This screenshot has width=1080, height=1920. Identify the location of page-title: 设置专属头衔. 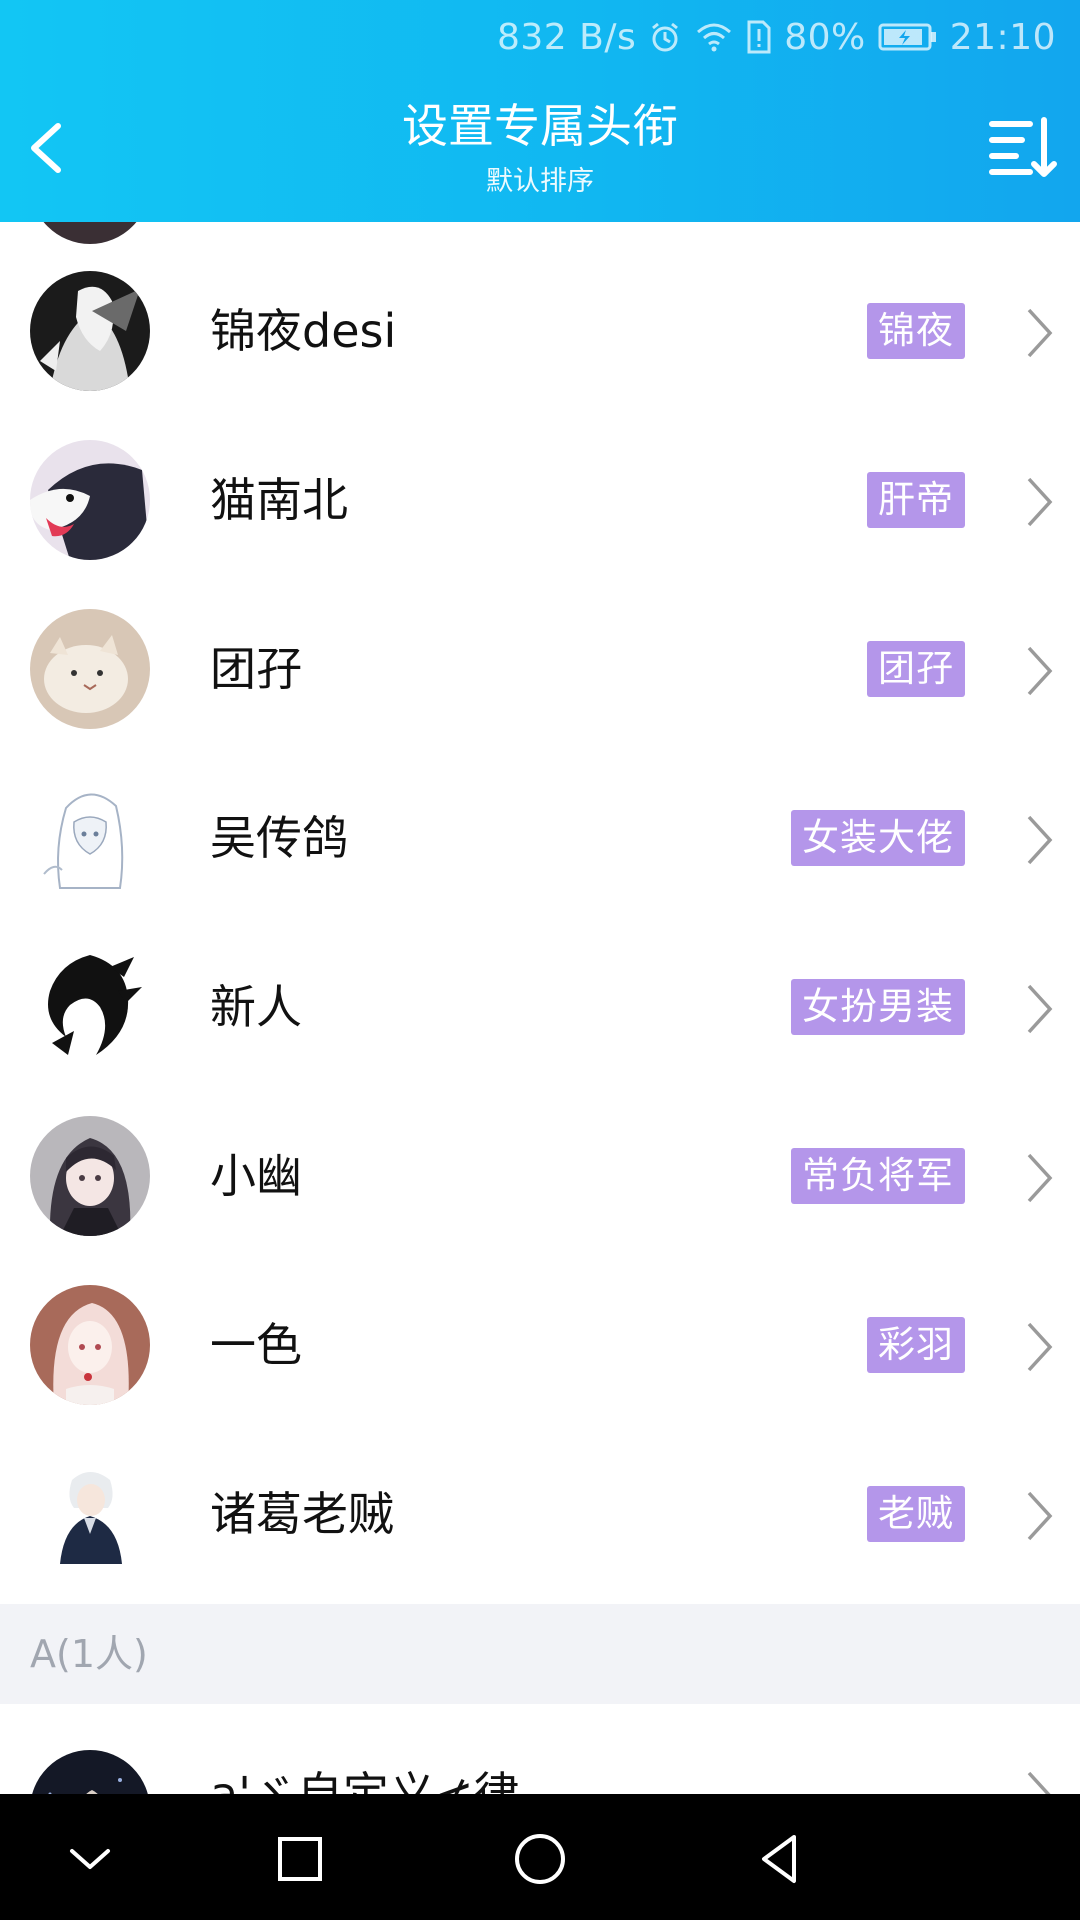
(540, 126).